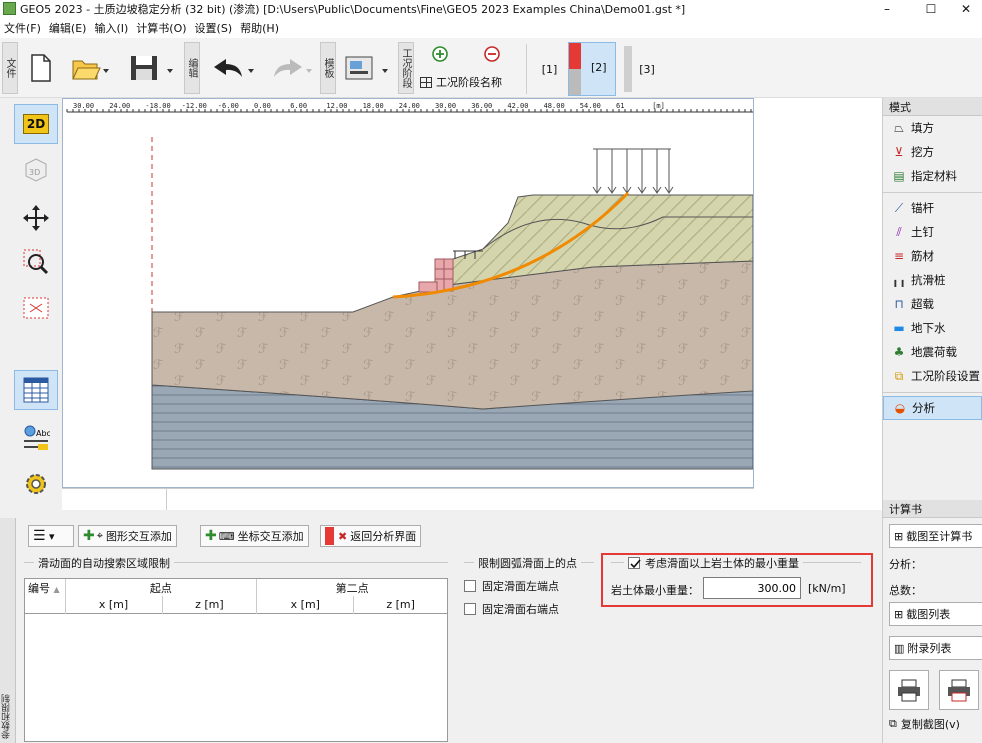 The image size is (982, 743). I want to click on analysis-icon: ◒, so click(900, 408).